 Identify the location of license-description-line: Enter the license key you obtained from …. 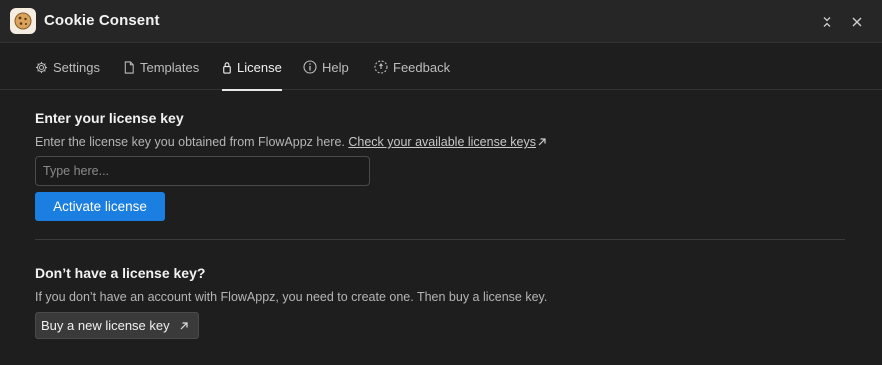
(291, 142).